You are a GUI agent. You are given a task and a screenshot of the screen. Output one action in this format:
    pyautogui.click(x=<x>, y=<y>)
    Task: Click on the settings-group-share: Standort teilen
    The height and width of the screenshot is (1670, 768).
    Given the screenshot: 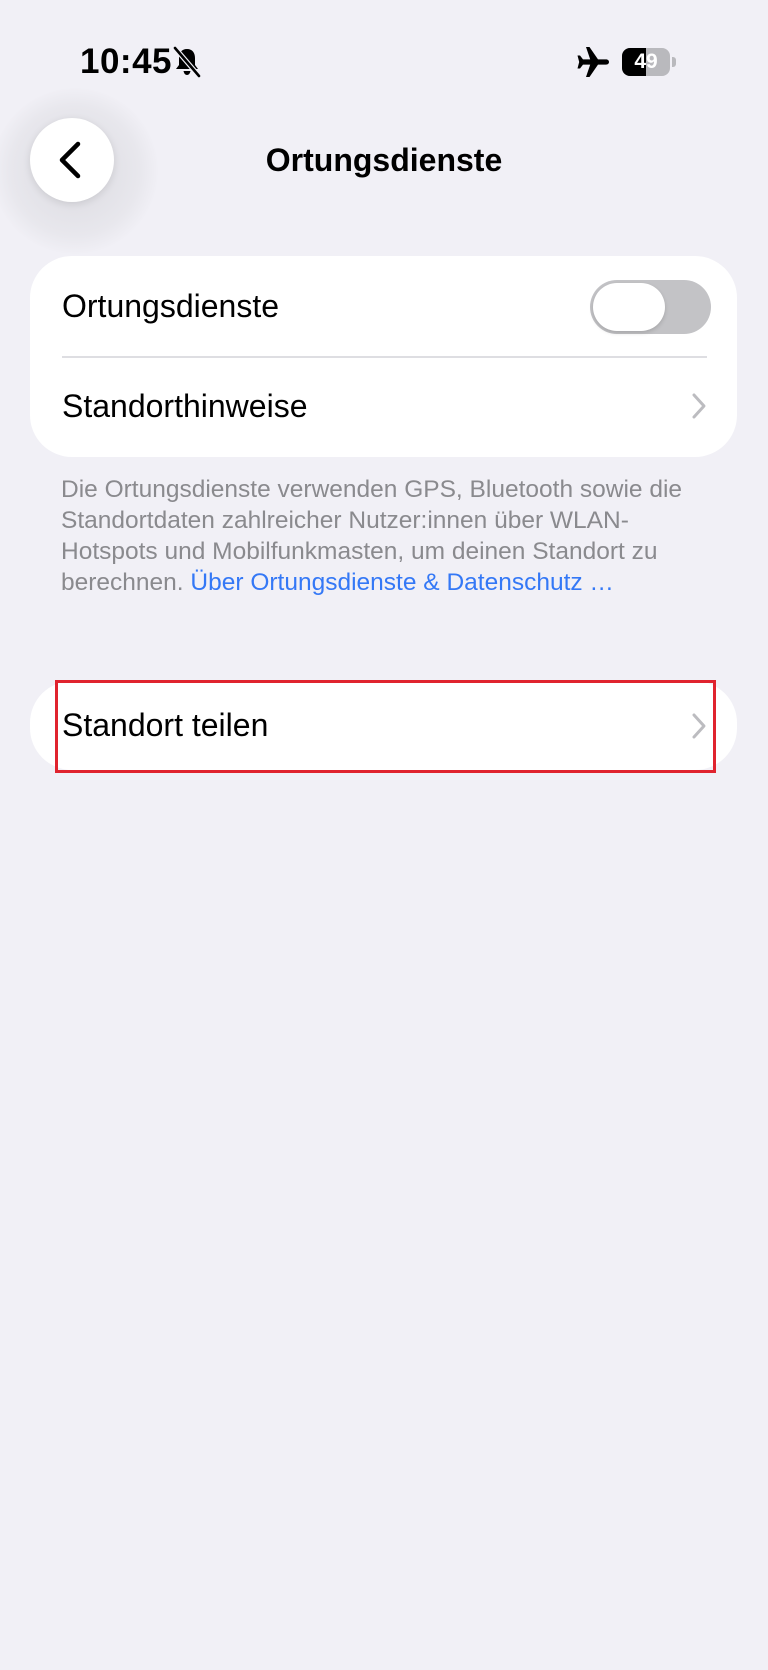 What is the action you would take?
    pyautogui.click(x=383, y=725)
    